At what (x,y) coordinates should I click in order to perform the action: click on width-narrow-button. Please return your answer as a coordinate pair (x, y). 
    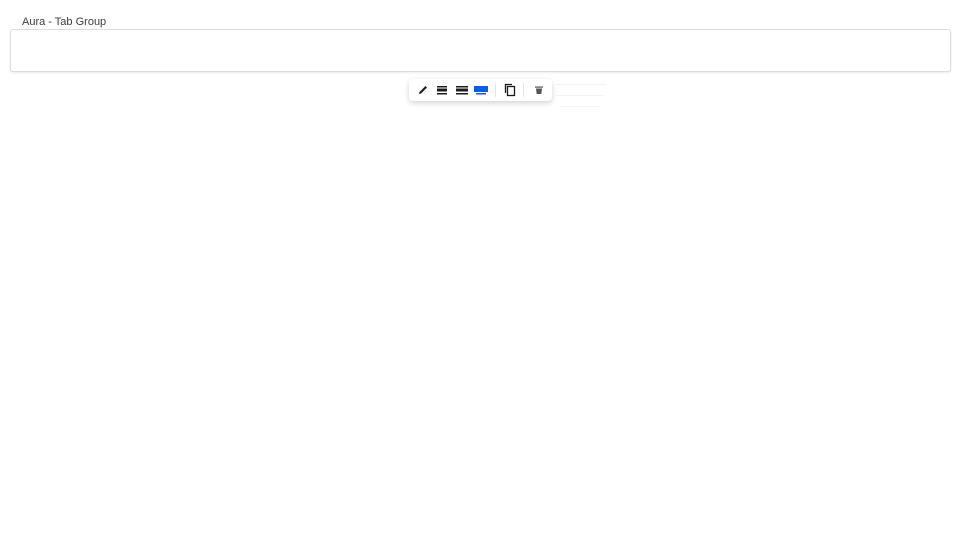
    Looking at the image, I should click on (442, 90).